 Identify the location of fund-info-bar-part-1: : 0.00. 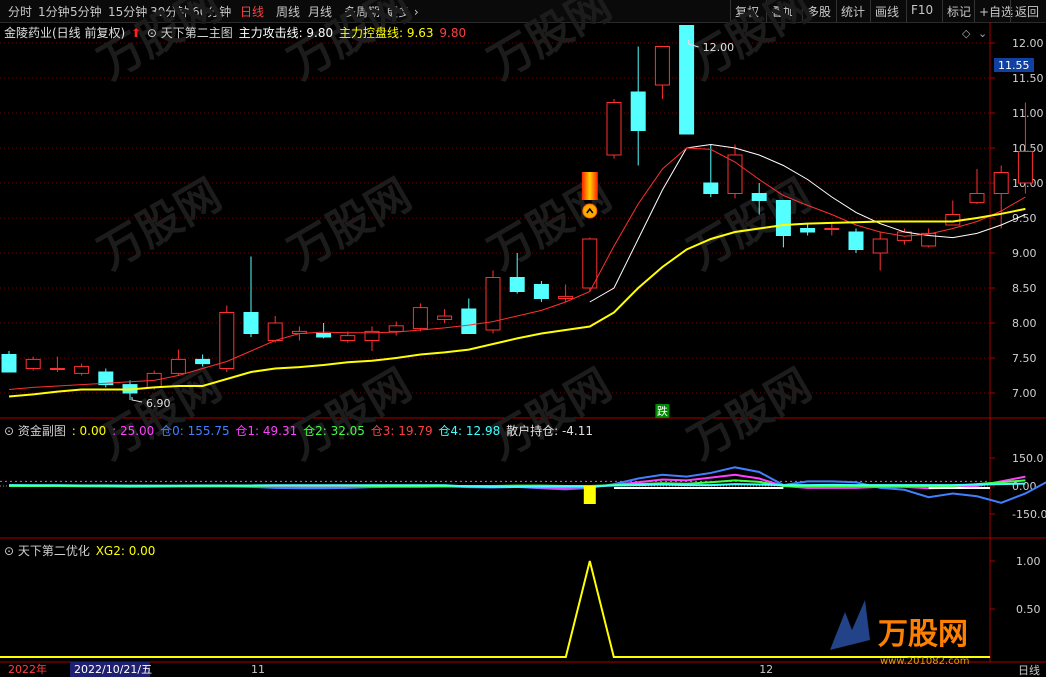
(87, 431).